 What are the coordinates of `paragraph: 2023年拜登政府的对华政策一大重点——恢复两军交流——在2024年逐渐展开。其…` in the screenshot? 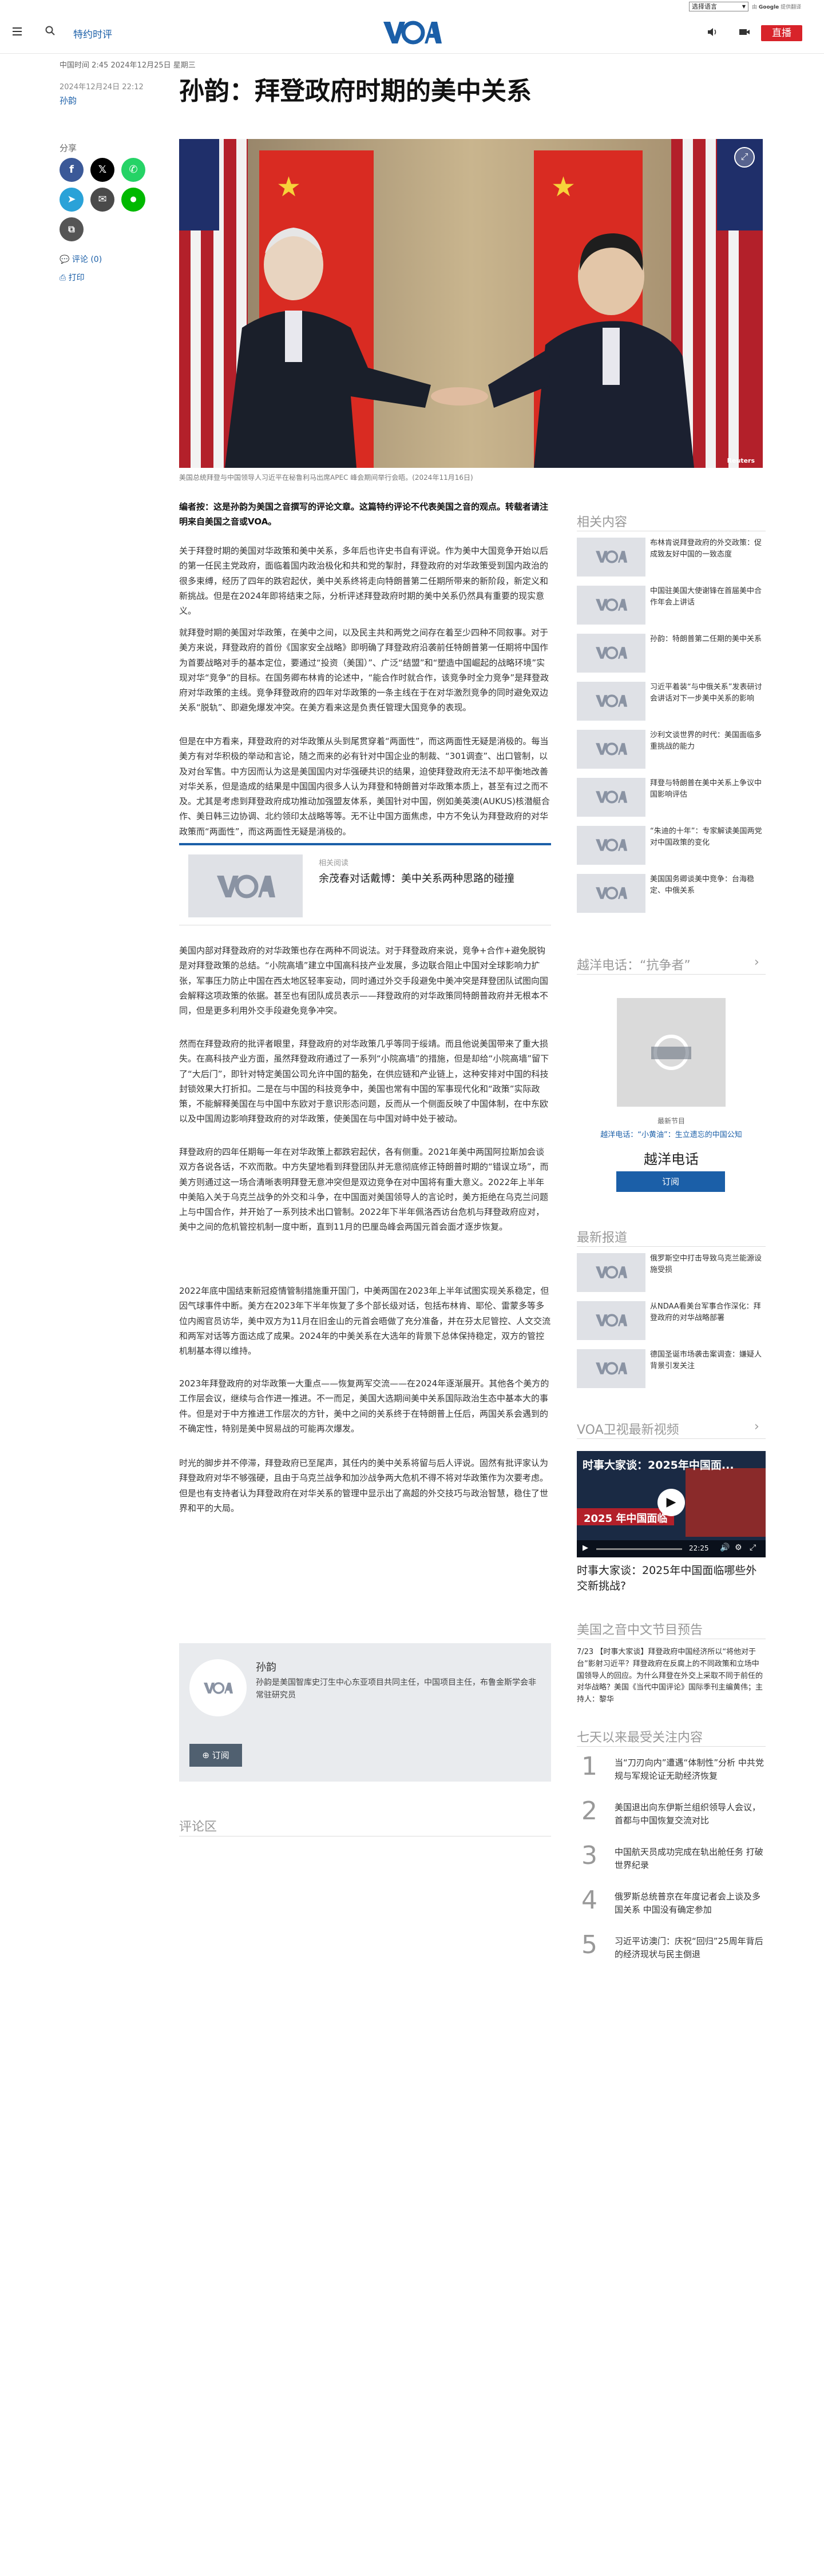 It's located at (364, 1406).